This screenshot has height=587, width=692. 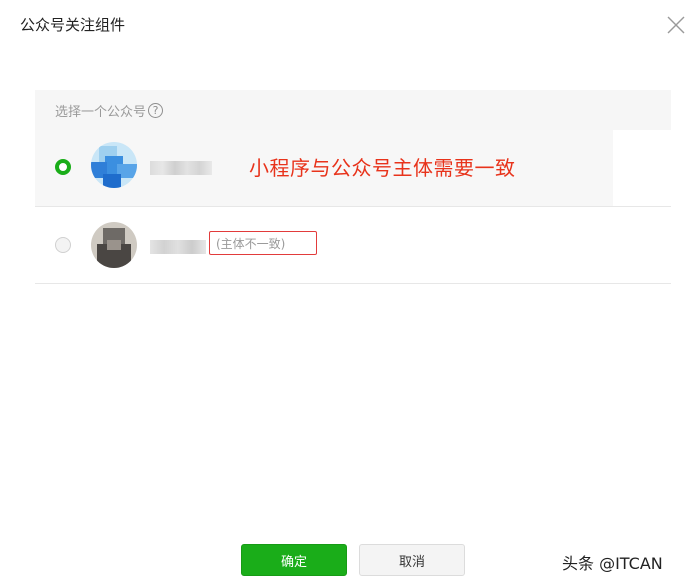 I want to click on cancel-button: 取消, so click(x=412, y=560).